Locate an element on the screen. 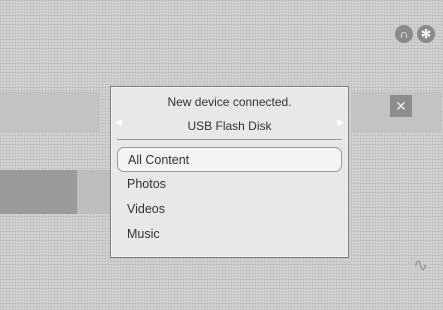 Image resolution: width=443 pixels, height=310 pixels. option-music: Music is located at coordinates (229, 234).